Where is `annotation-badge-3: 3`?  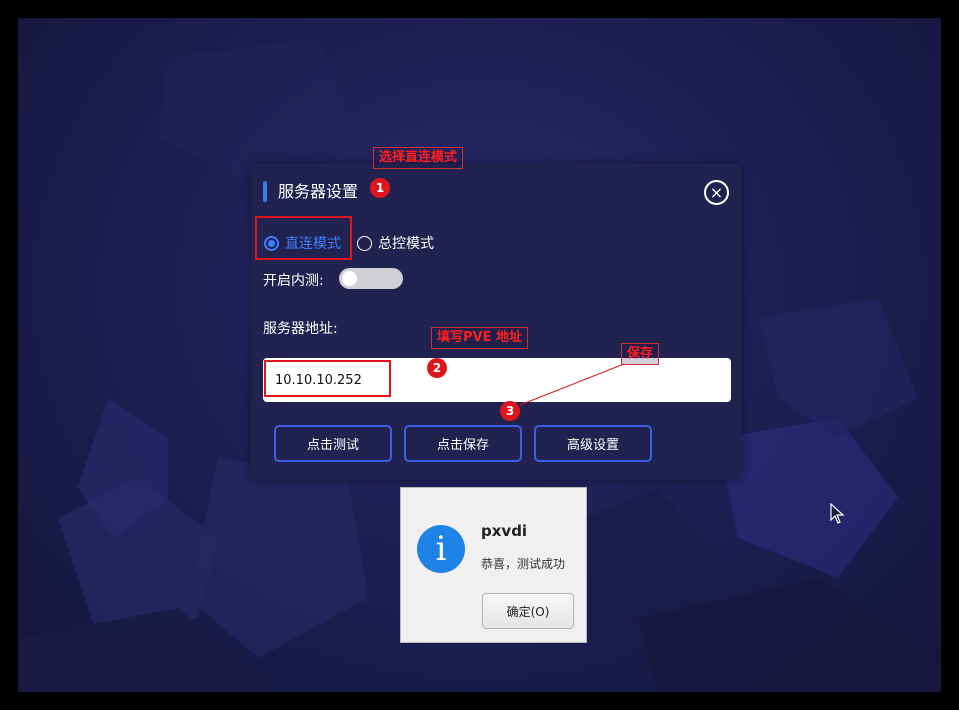 annotation-badge-3: 3 is located at coordinates (510, 411).